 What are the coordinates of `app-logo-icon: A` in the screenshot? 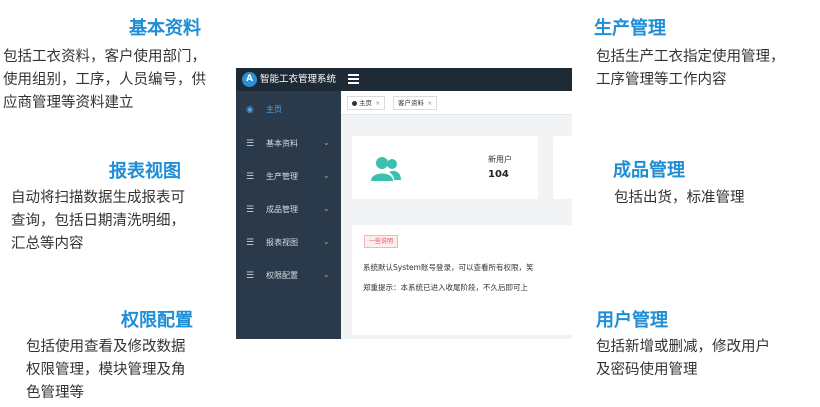 It's located at (249, 79).